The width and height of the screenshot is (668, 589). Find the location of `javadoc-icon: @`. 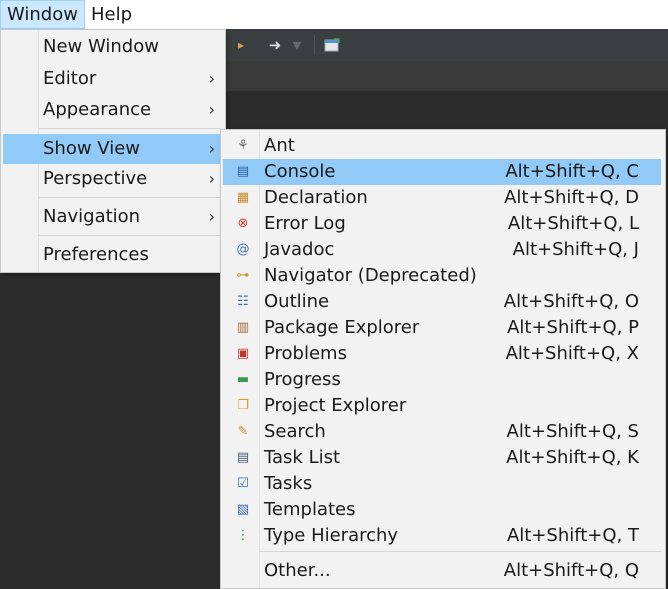

javadoc-icon: @ is located at coordinates (243, 249).